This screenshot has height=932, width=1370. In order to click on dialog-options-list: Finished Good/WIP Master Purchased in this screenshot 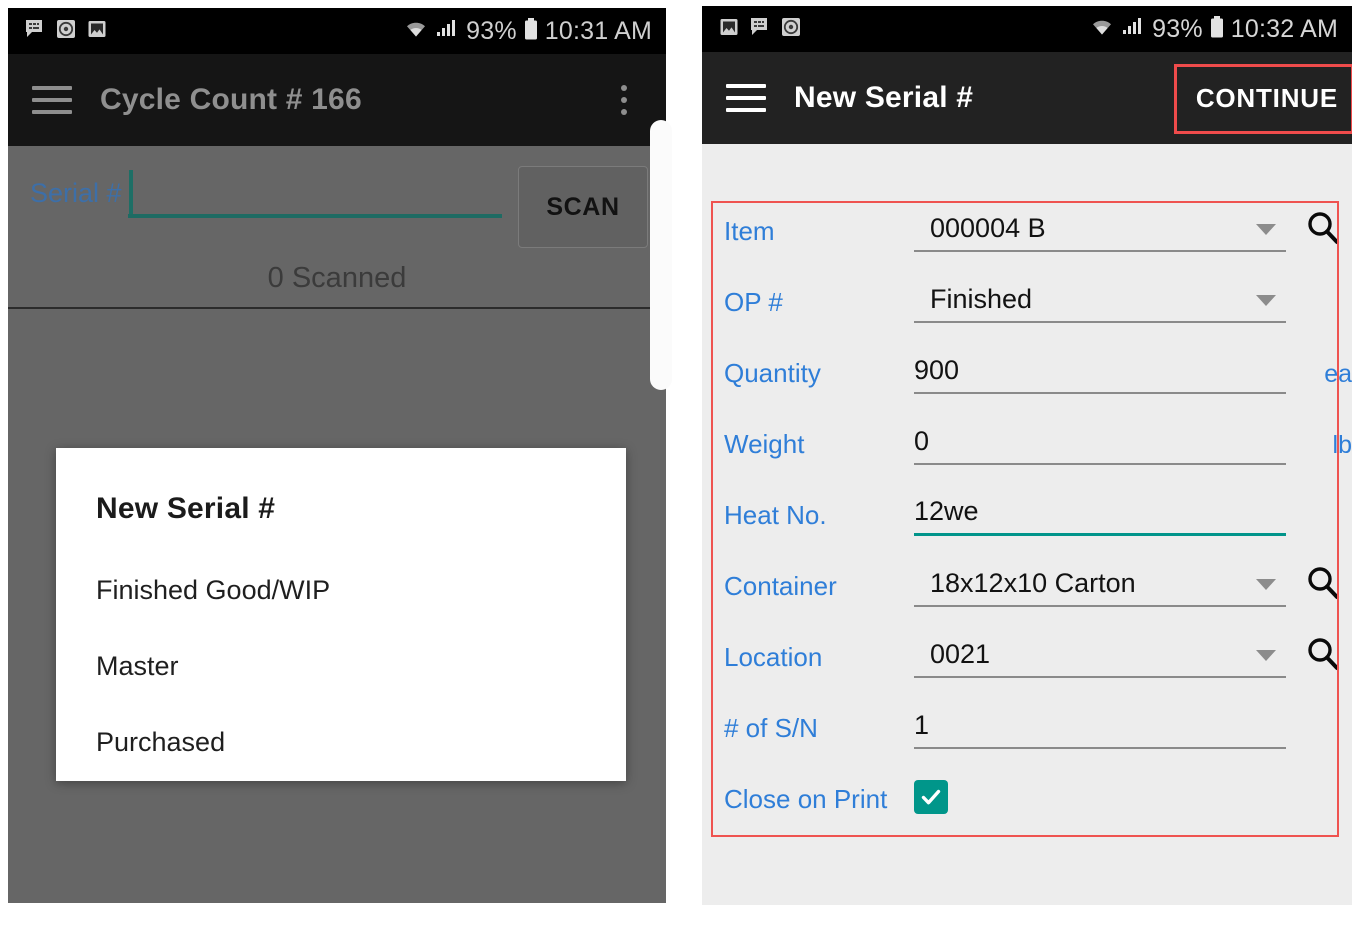, I will do `click(341, 666)`.